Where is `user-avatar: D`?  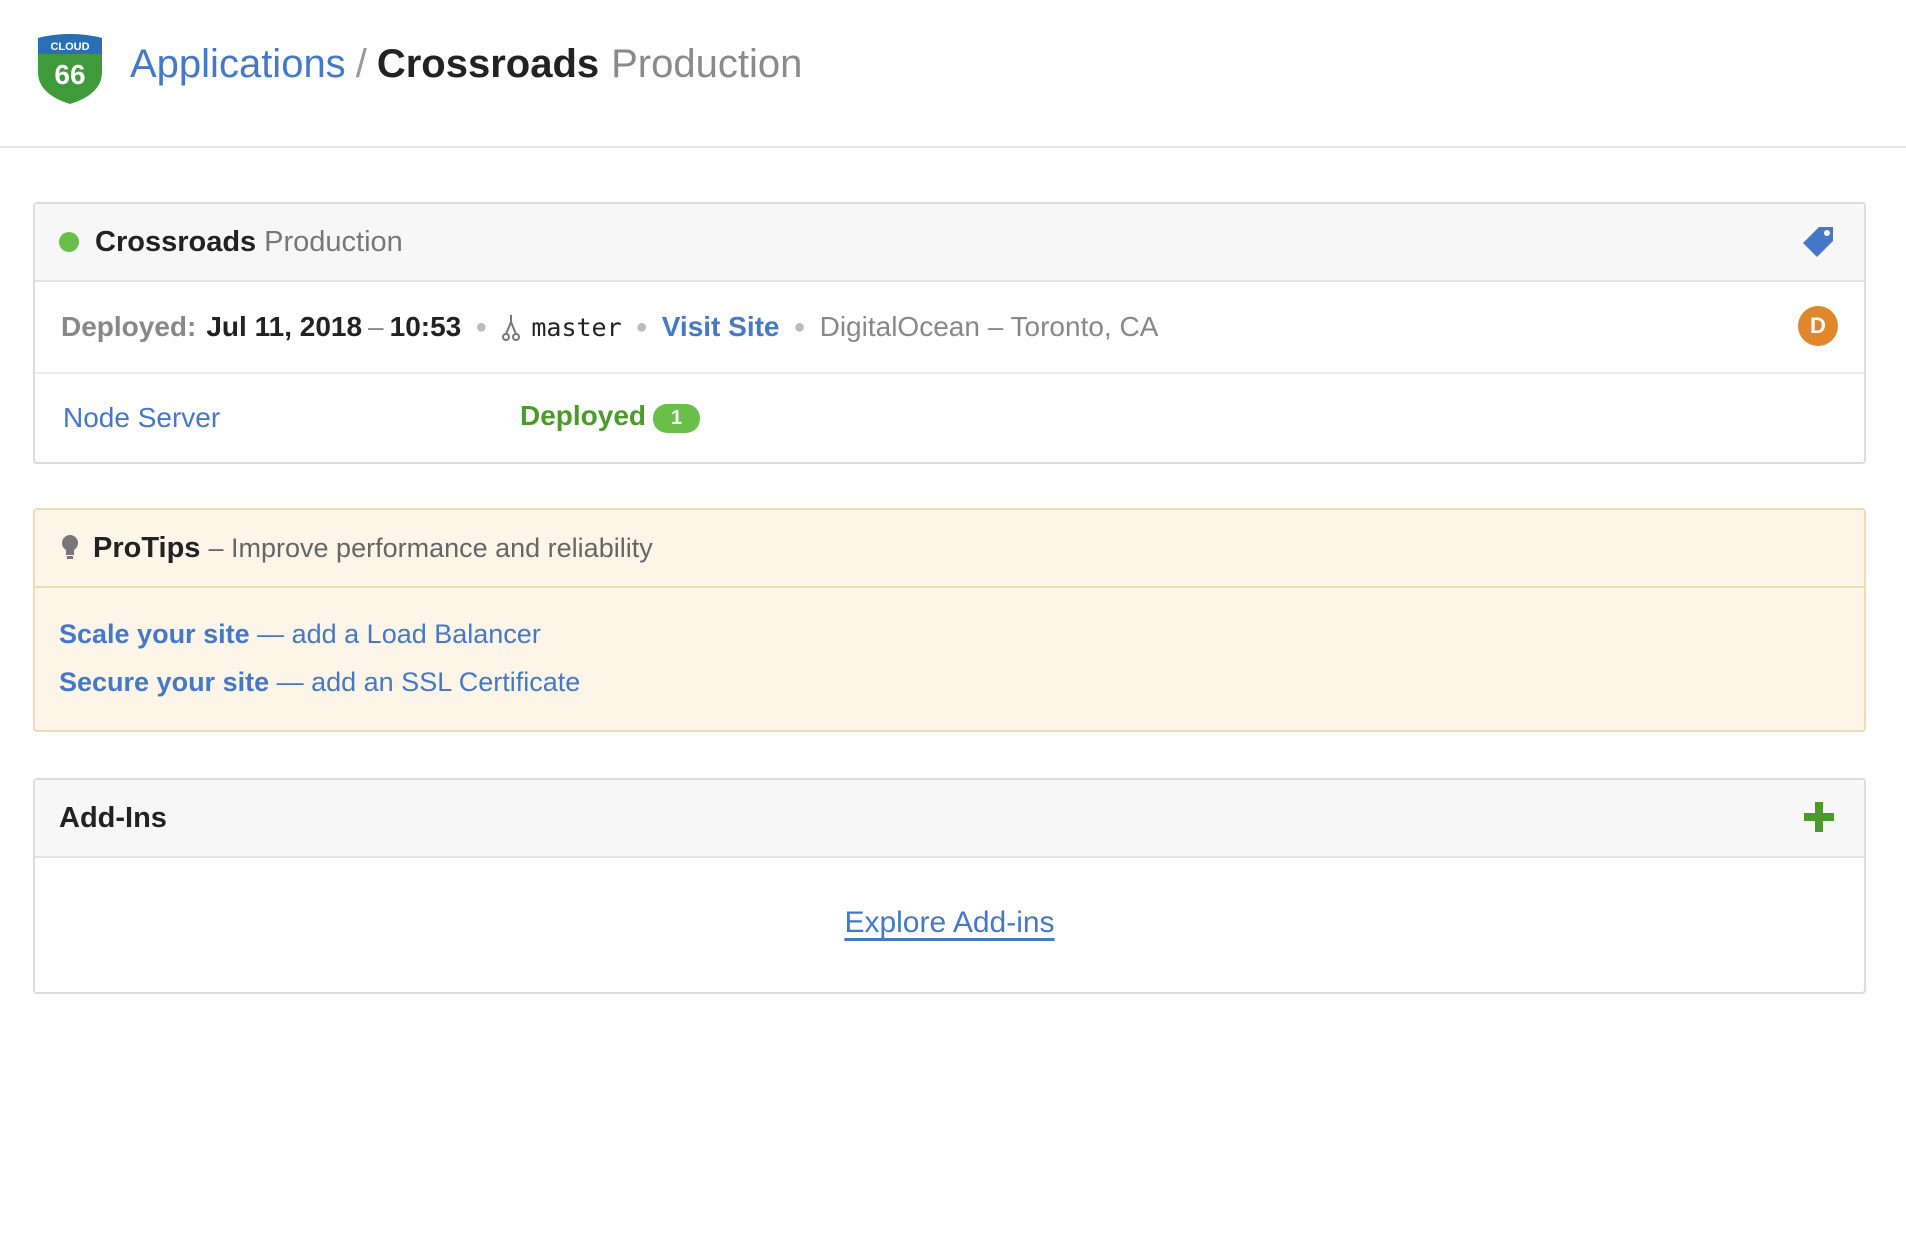 user-avatar: D is located at coordinates (1818, 326).